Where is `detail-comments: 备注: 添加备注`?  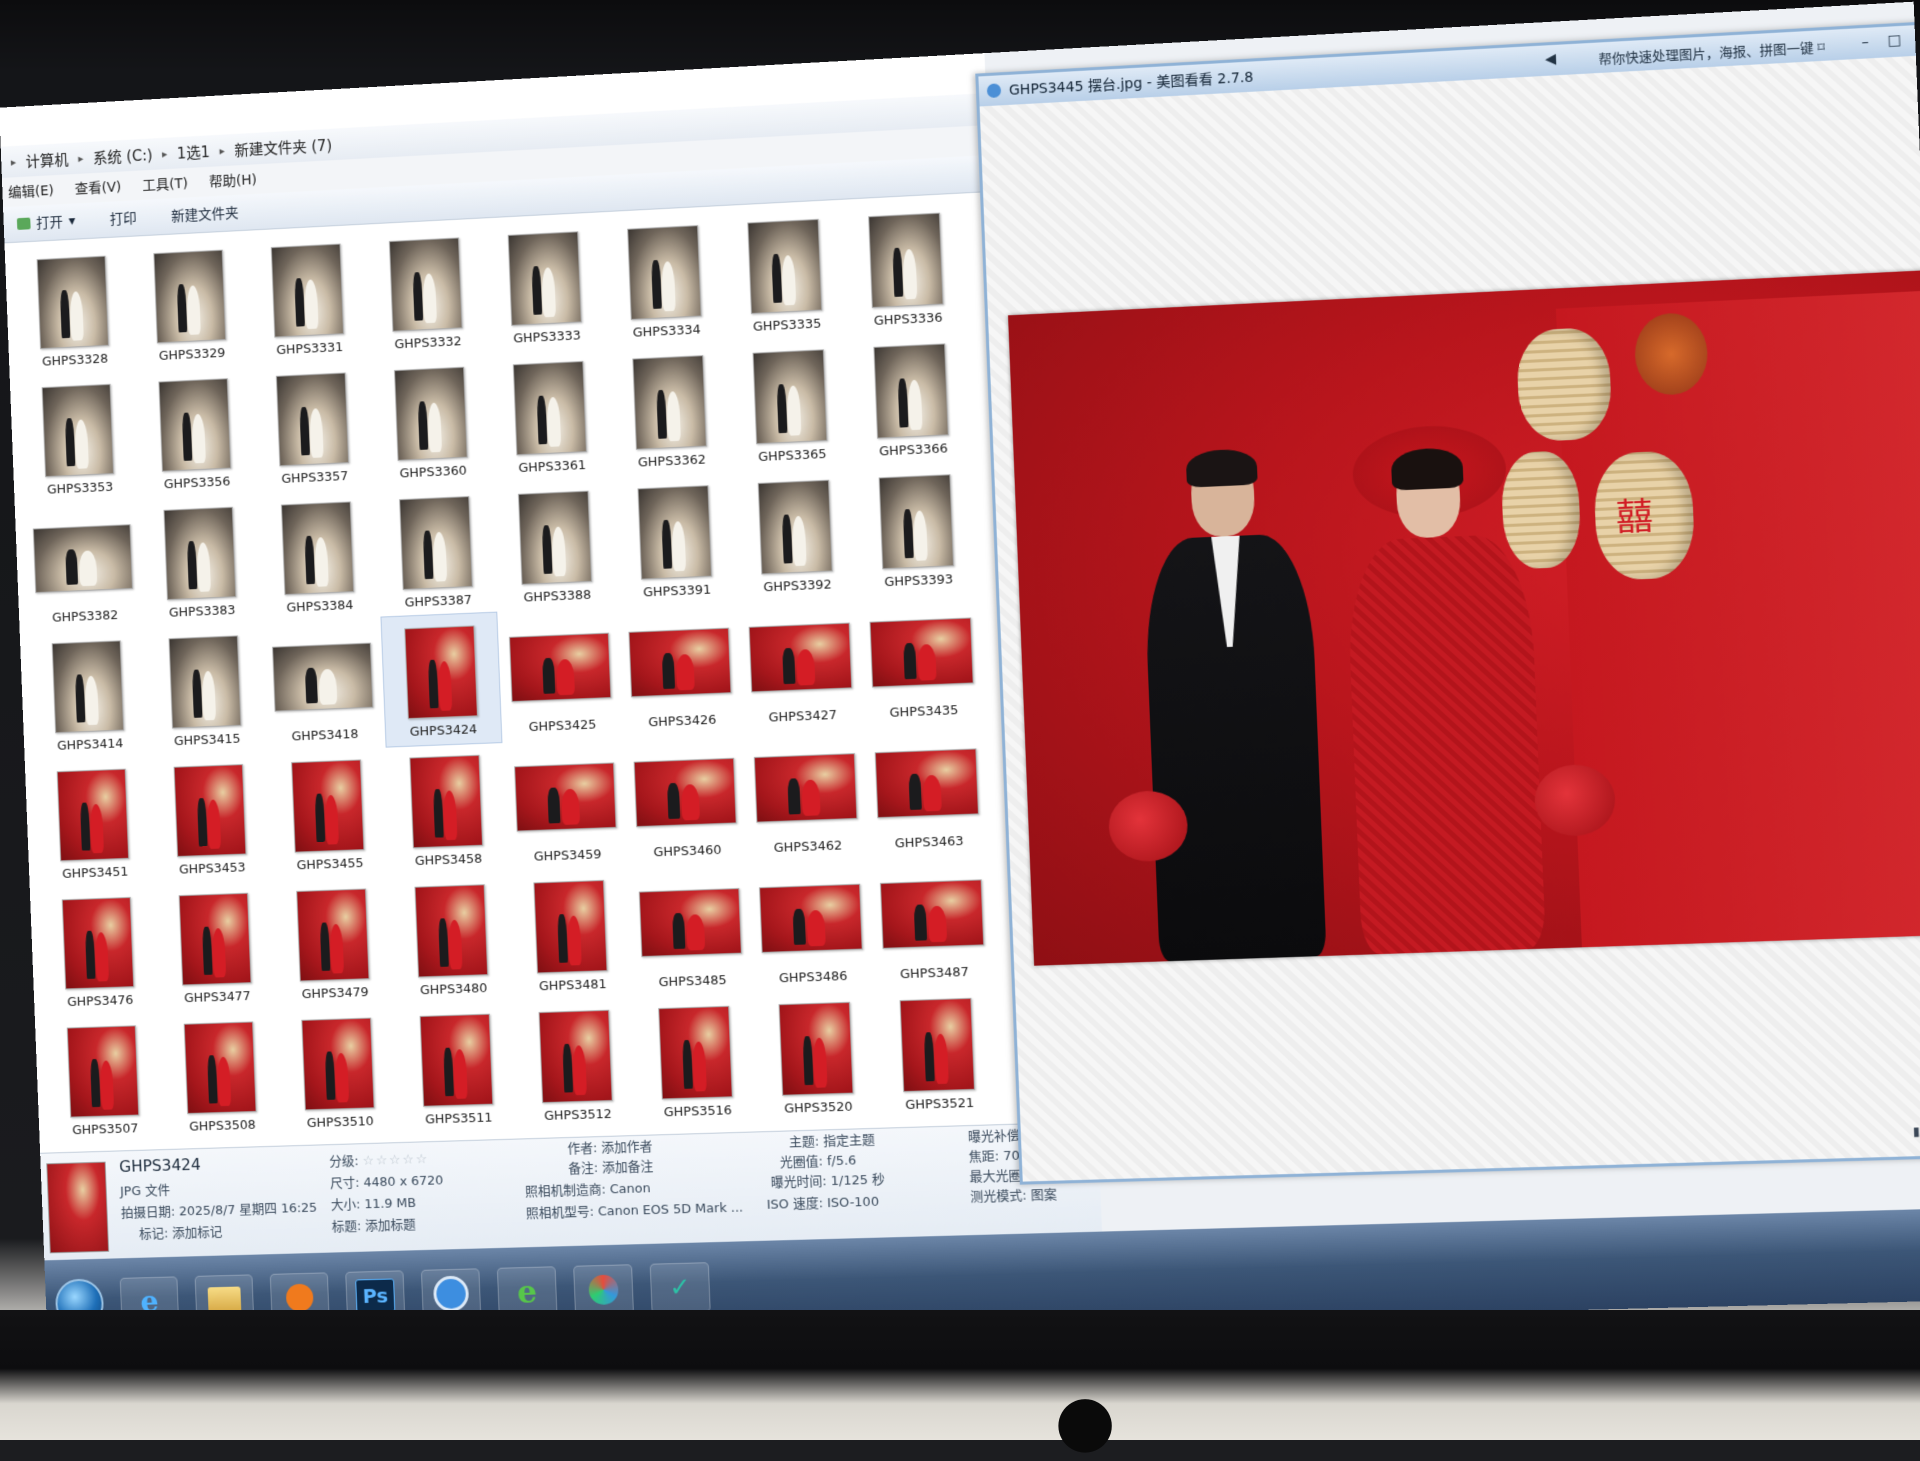
detail-comments: 备注: 添加备注 is located at coordinates (610, 1165).